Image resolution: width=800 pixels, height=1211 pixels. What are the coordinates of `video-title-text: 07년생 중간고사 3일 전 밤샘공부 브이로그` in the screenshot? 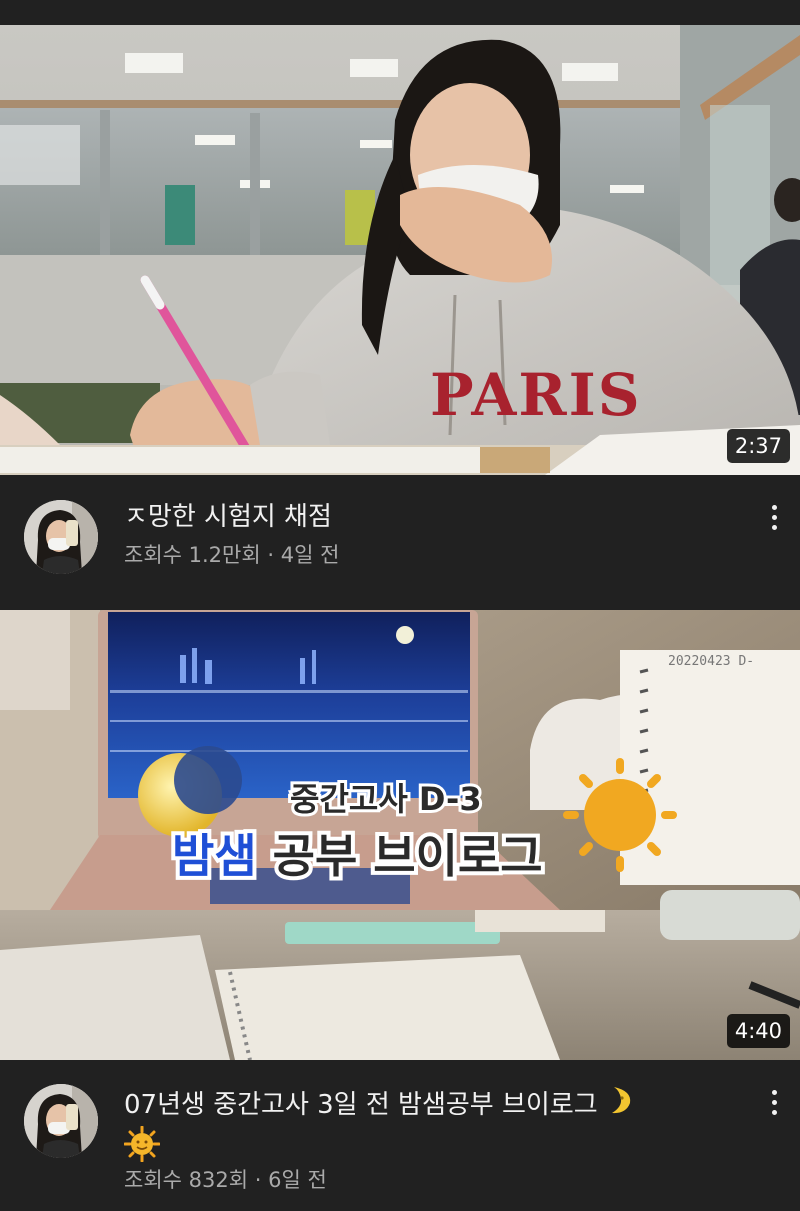 It's located at (361, 1105).